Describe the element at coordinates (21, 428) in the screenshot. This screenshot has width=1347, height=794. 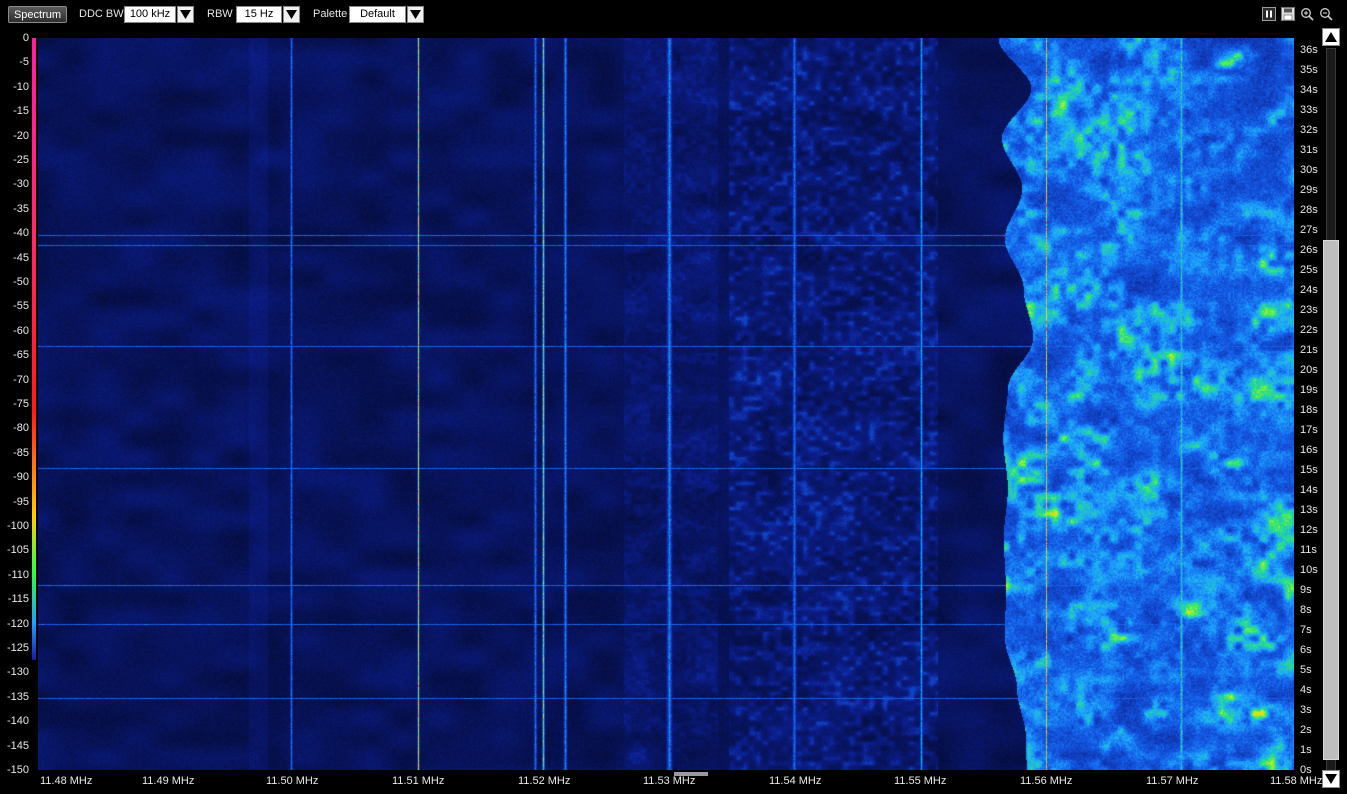
I see `db-tick-label: -80` at that location.